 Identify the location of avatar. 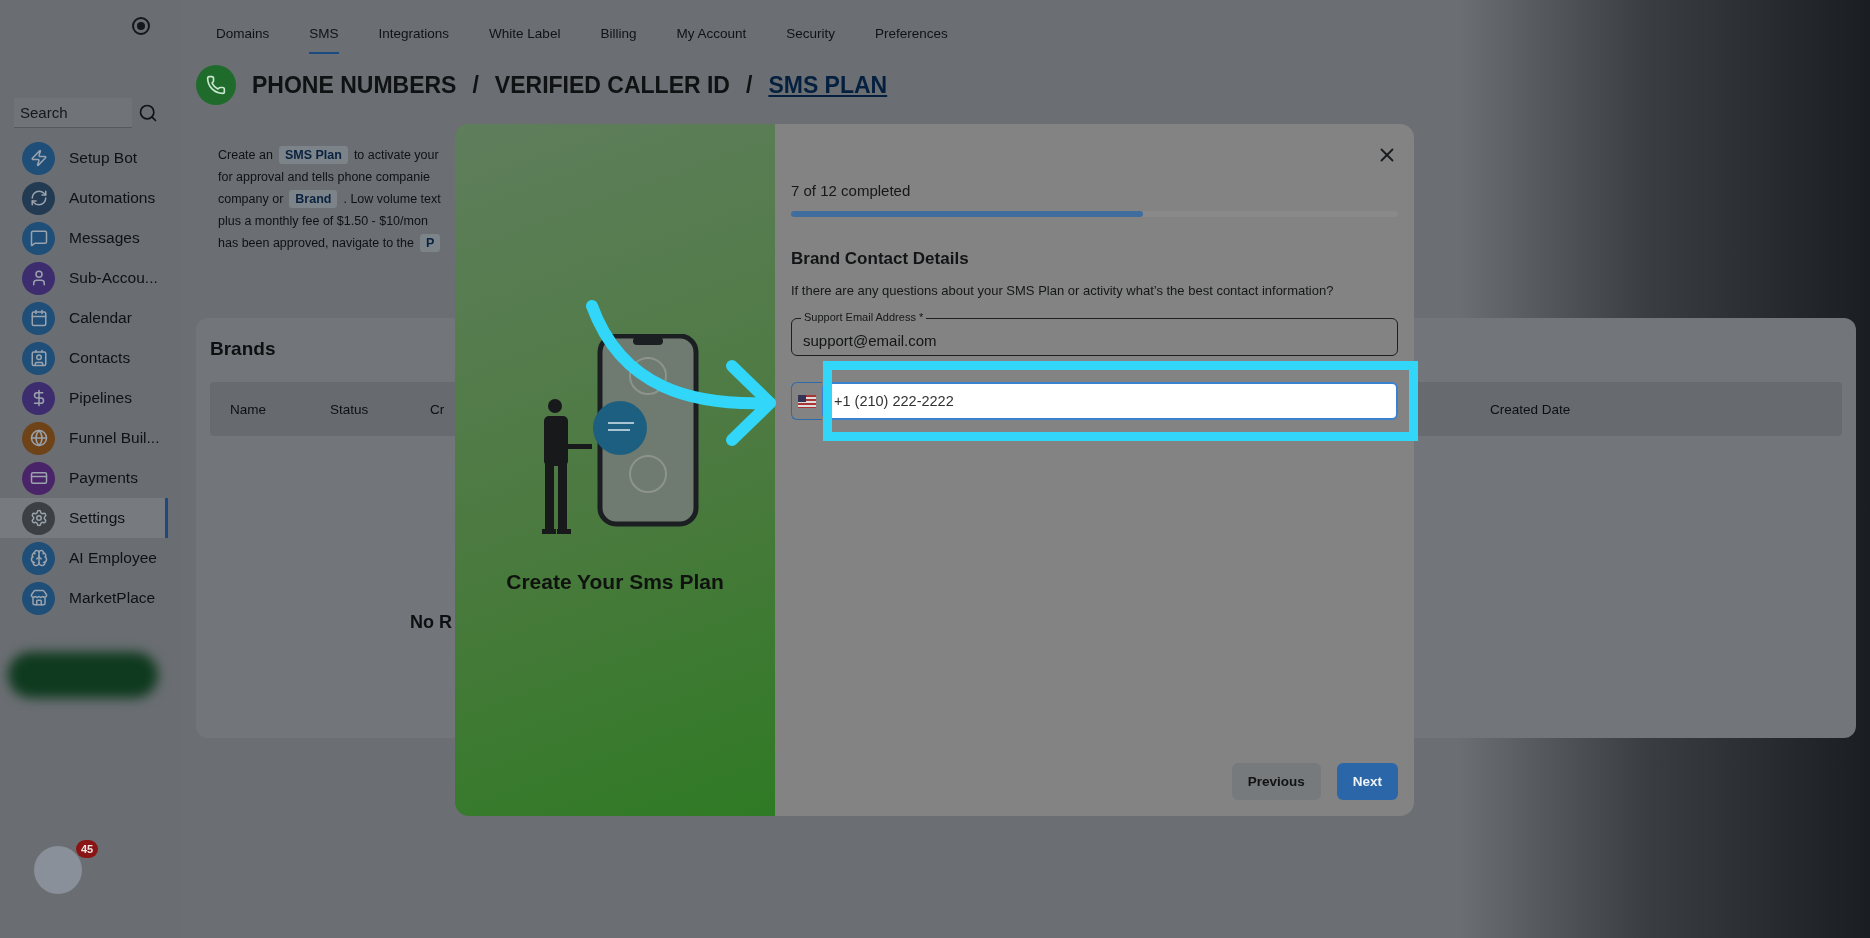
(58, 870).